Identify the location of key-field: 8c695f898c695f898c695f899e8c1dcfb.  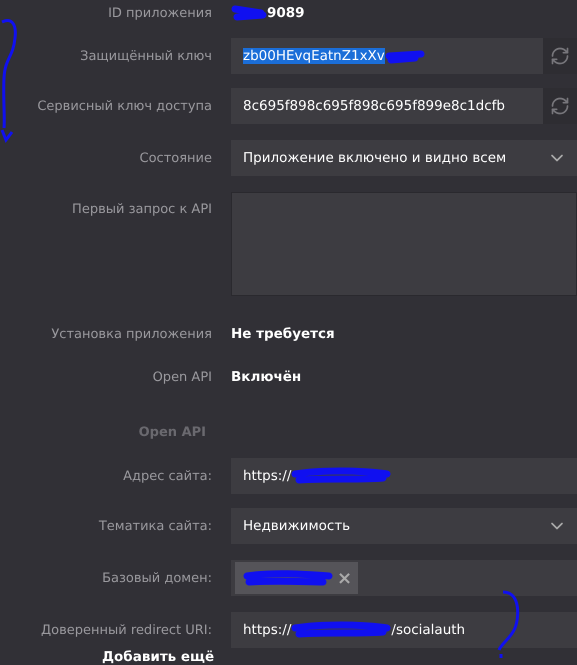
(387, 106).